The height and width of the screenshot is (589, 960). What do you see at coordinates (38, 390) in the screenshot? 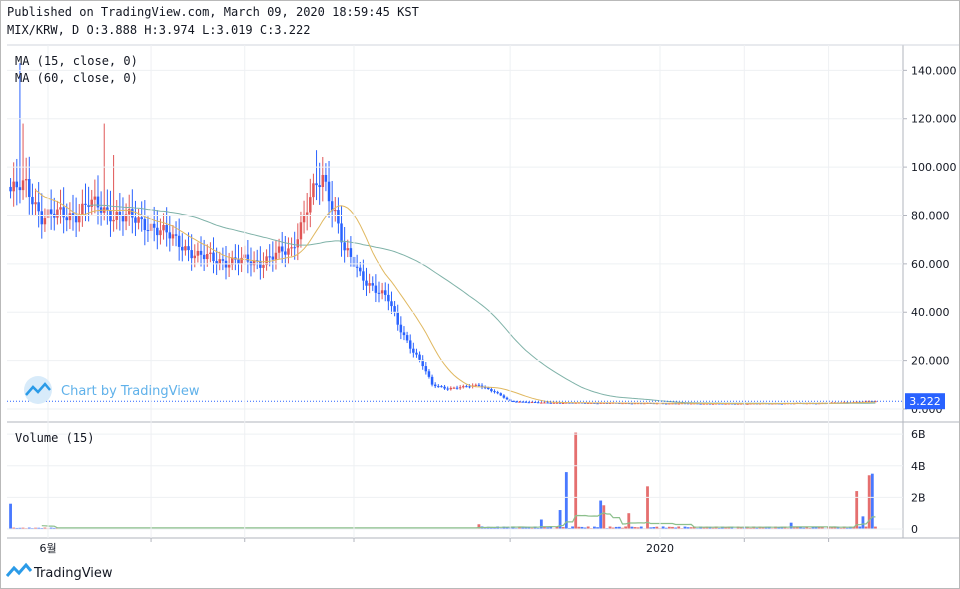
I see `watermark-logo-icon` at bounding box center [38, 390].